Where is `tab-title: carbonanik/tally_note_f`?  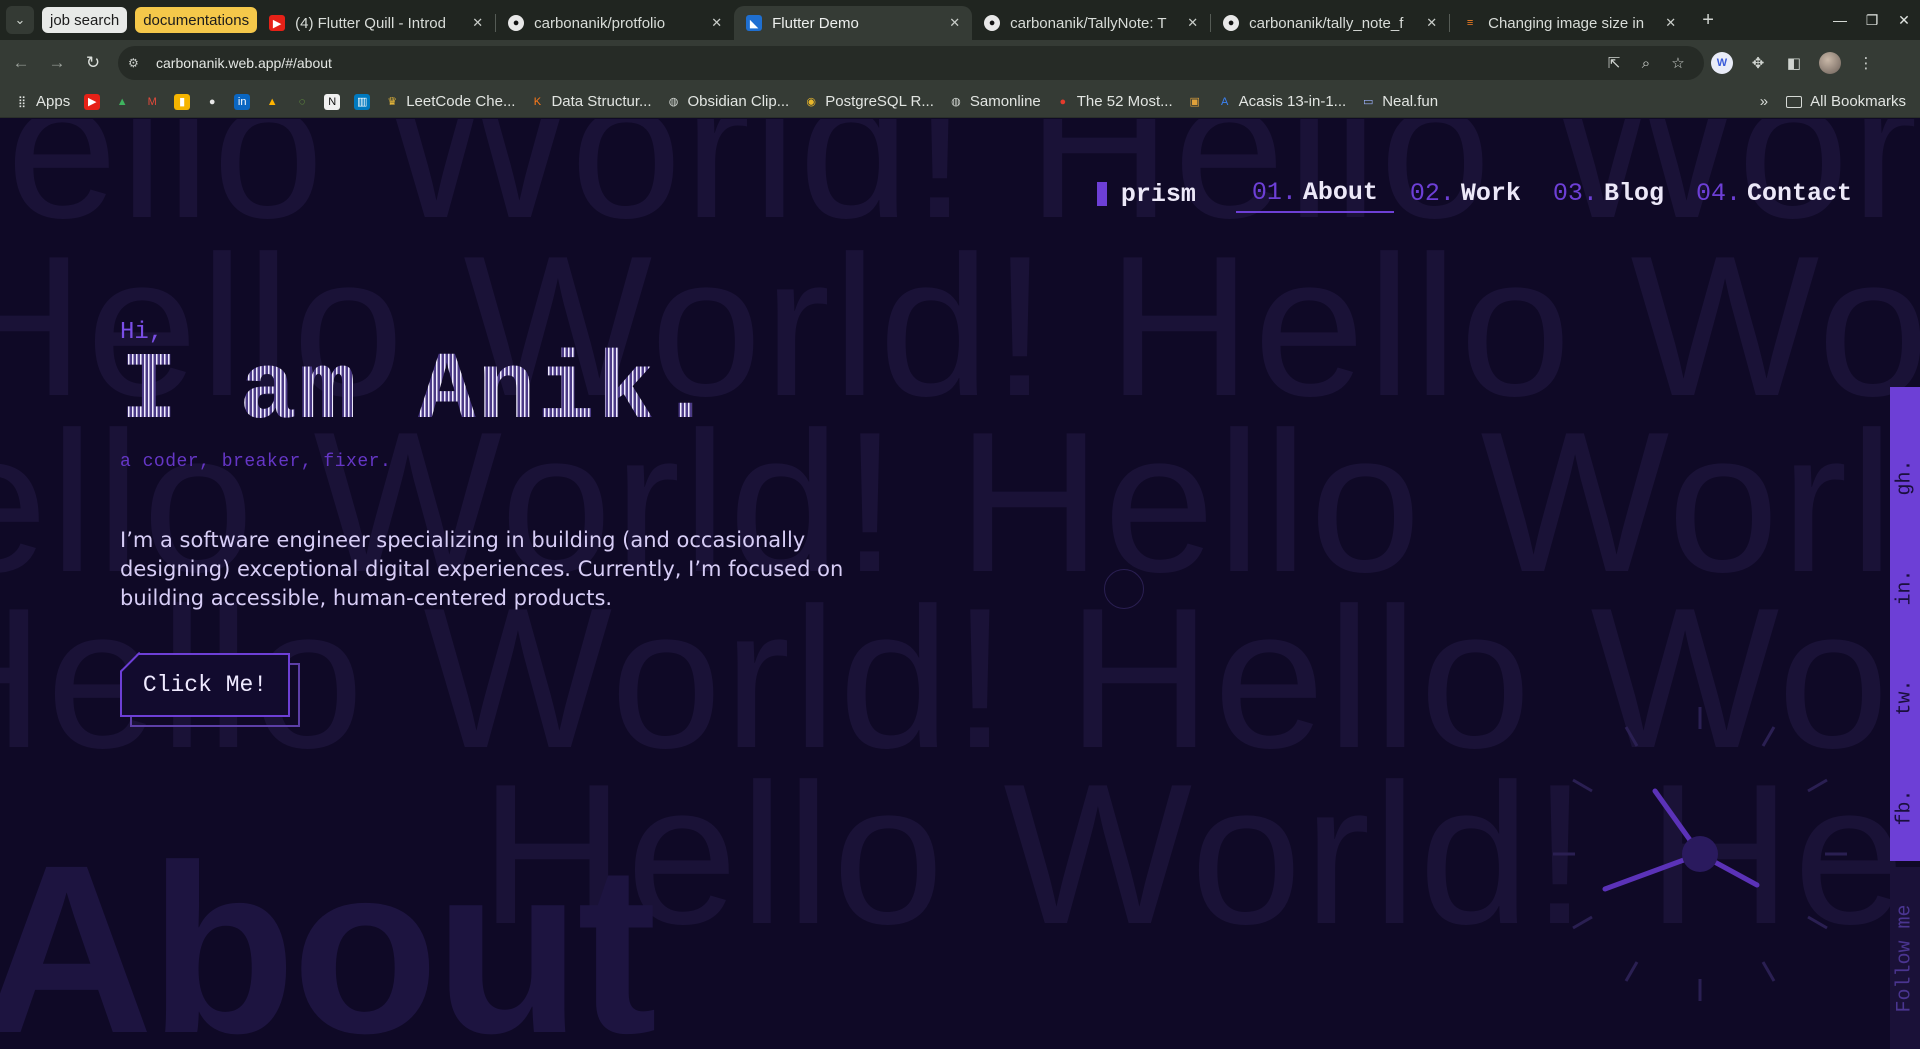
tab-title: carbonanik/tally_note_f is located at coordinates (1326, 23).